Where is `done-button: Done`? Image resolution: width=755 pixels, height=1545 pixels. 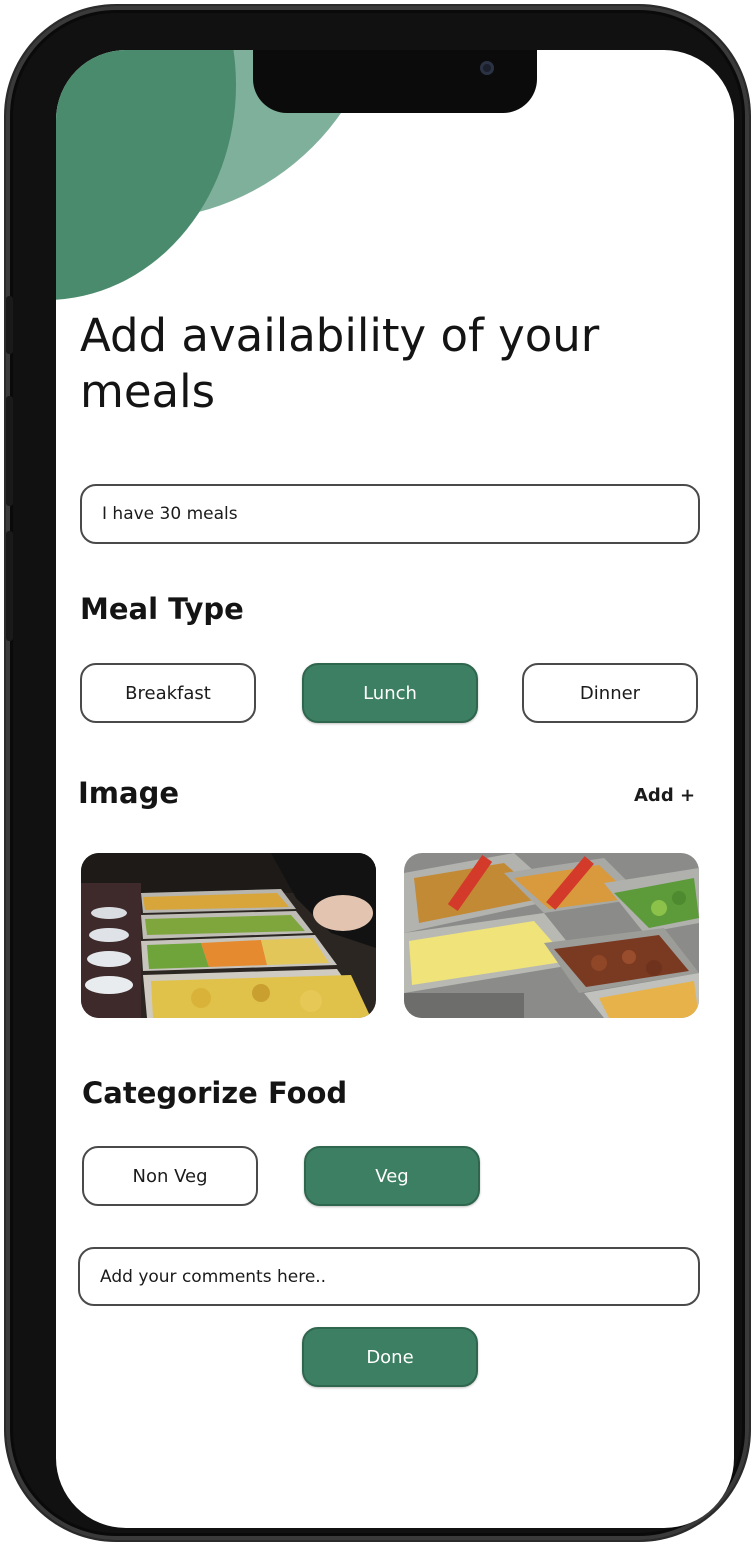
done-button: Done is located at coordinates (390, 1357).